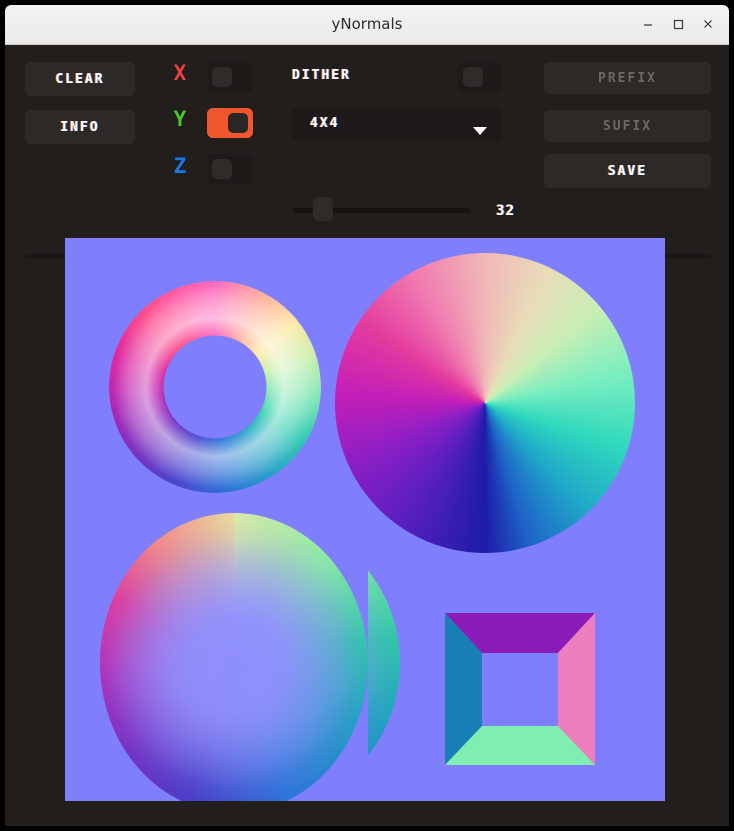  I want to click on dither-pattern-dropdown: 4X4, so click(397, 124).